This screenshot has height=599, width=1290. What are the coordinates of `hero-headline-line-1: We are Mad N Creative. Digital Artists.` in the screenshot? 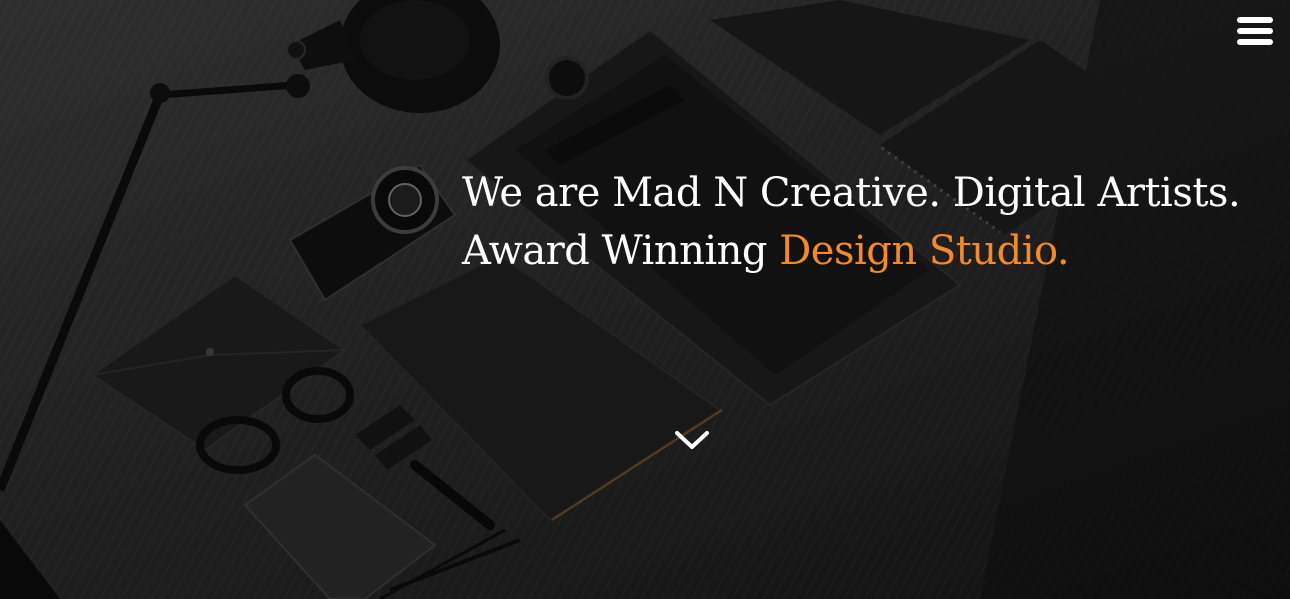 It's located at (851, 193).